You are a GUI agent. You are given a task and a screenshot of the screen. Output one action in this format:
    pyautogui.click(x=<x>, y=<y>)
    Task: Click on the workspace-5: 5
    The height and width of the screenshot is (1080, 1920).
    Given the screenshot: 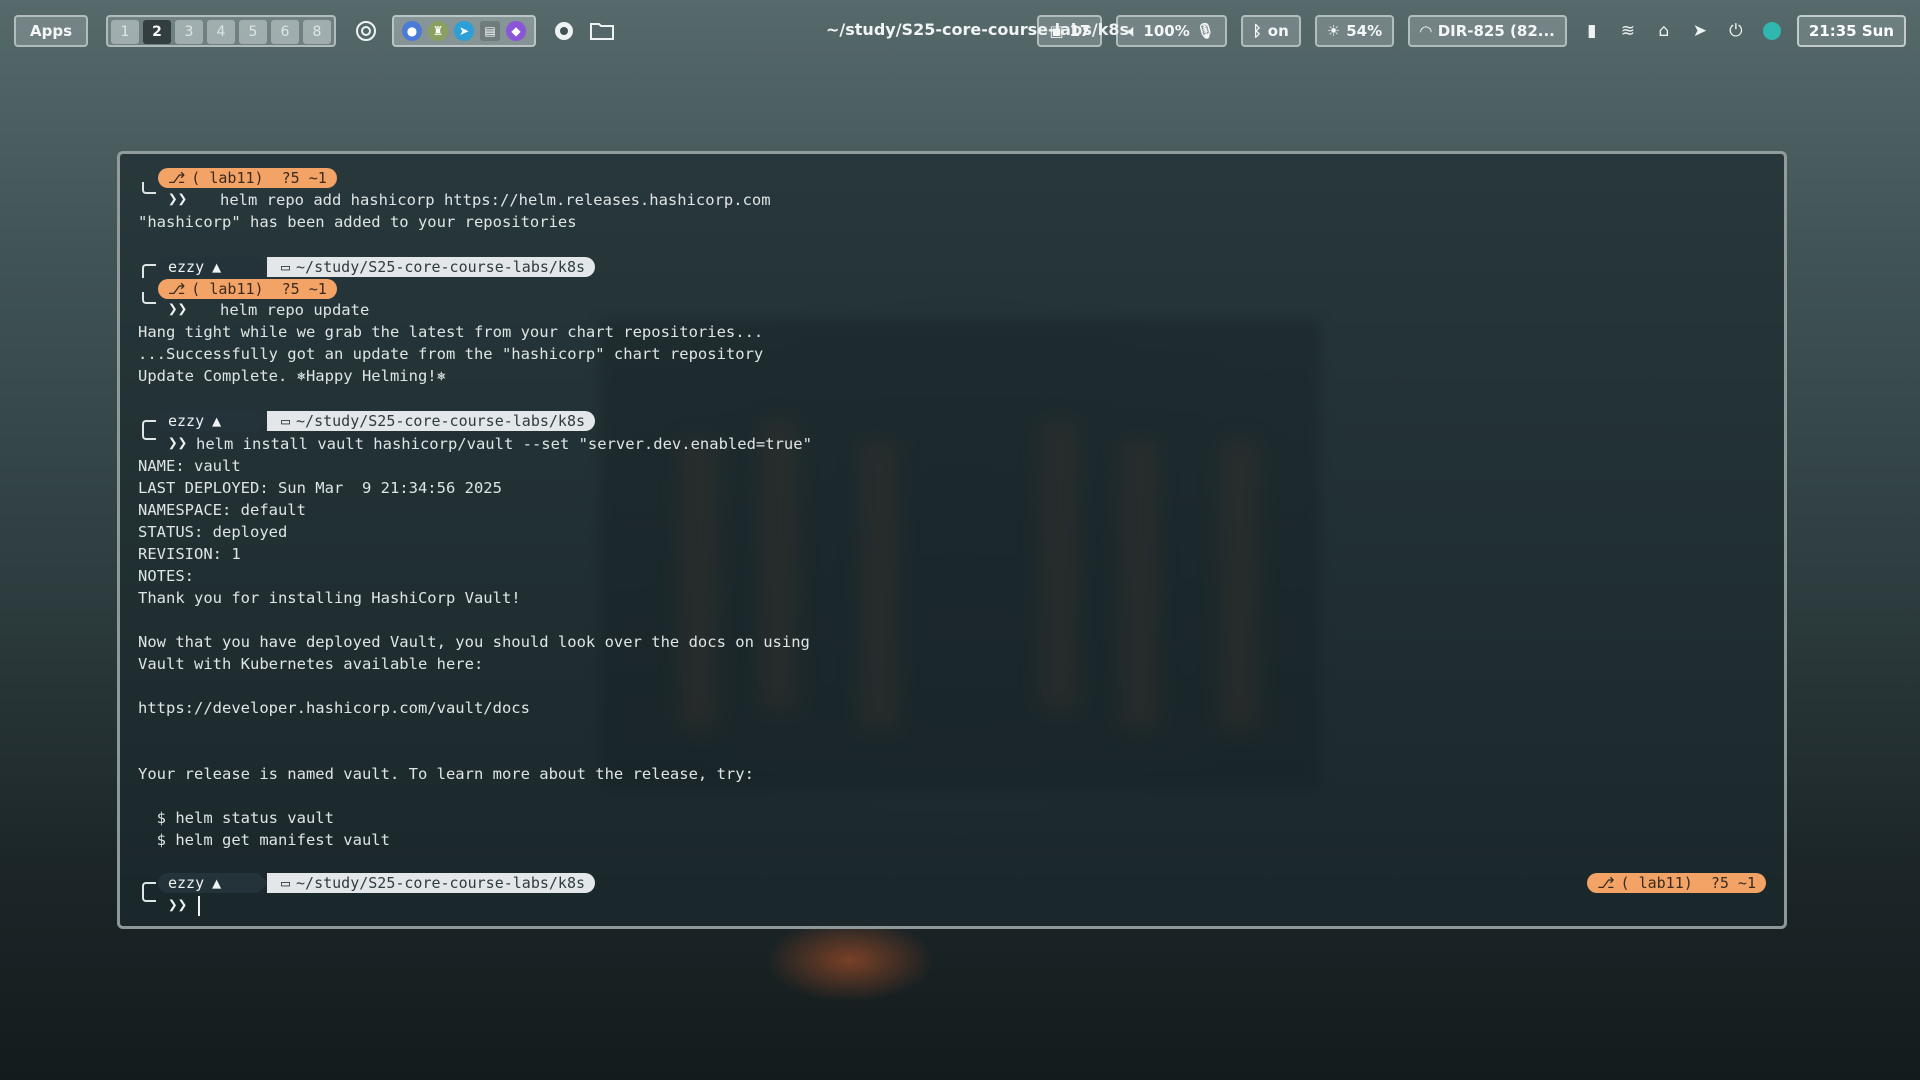 What is the action you would take?
    pyautogui.click(x=253, y=32)
    